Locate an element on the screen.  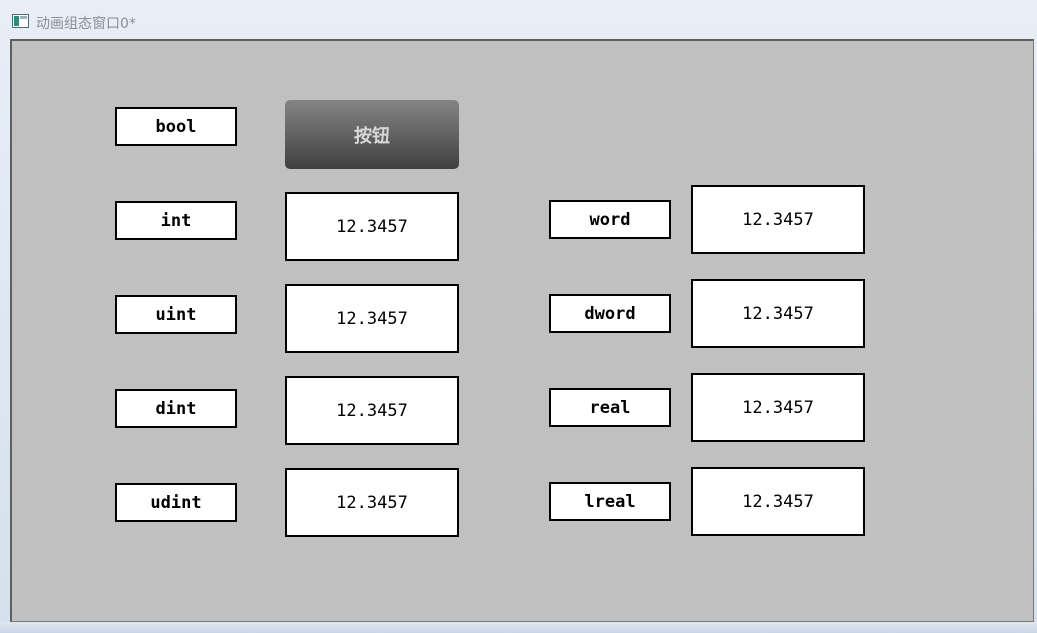
window-app-icon is located at coordinates (20, 21).